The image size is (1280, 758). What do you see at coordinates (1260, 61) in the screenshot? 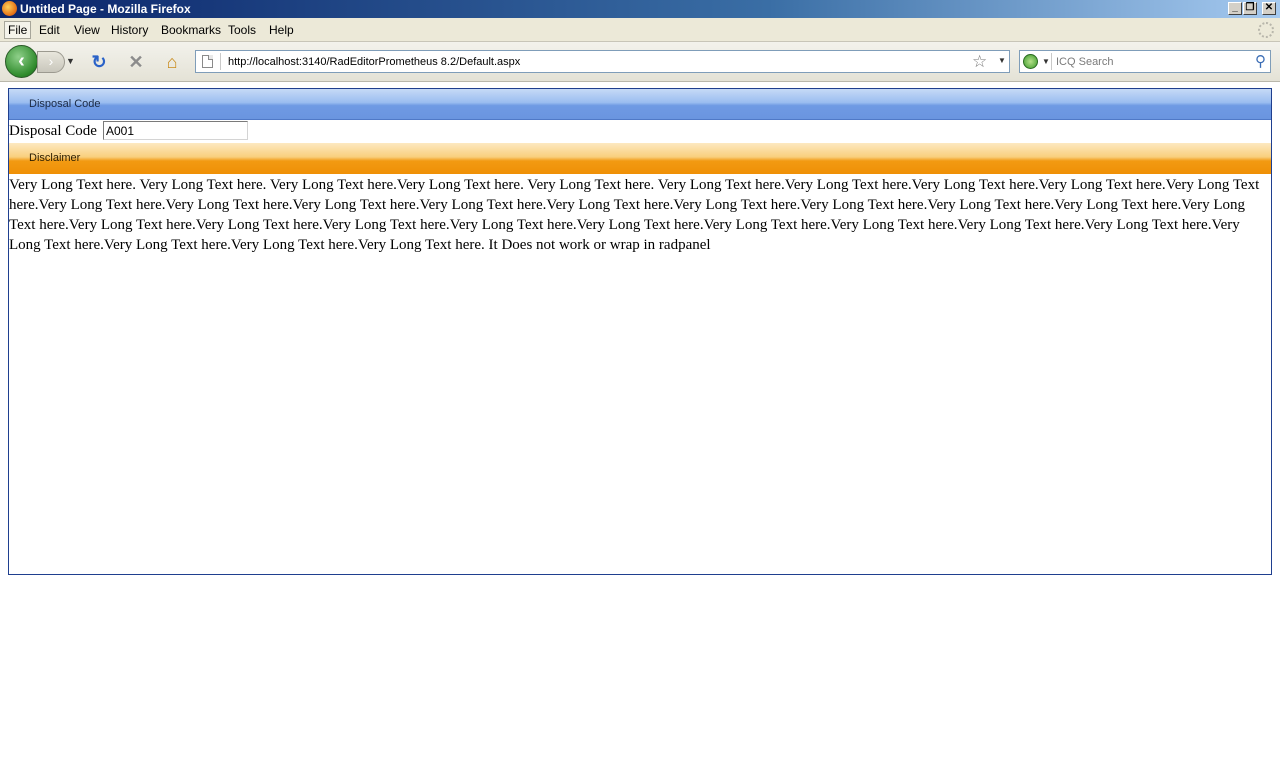
I see `search-icon: ⚲` at bounding box center [1260, 61].